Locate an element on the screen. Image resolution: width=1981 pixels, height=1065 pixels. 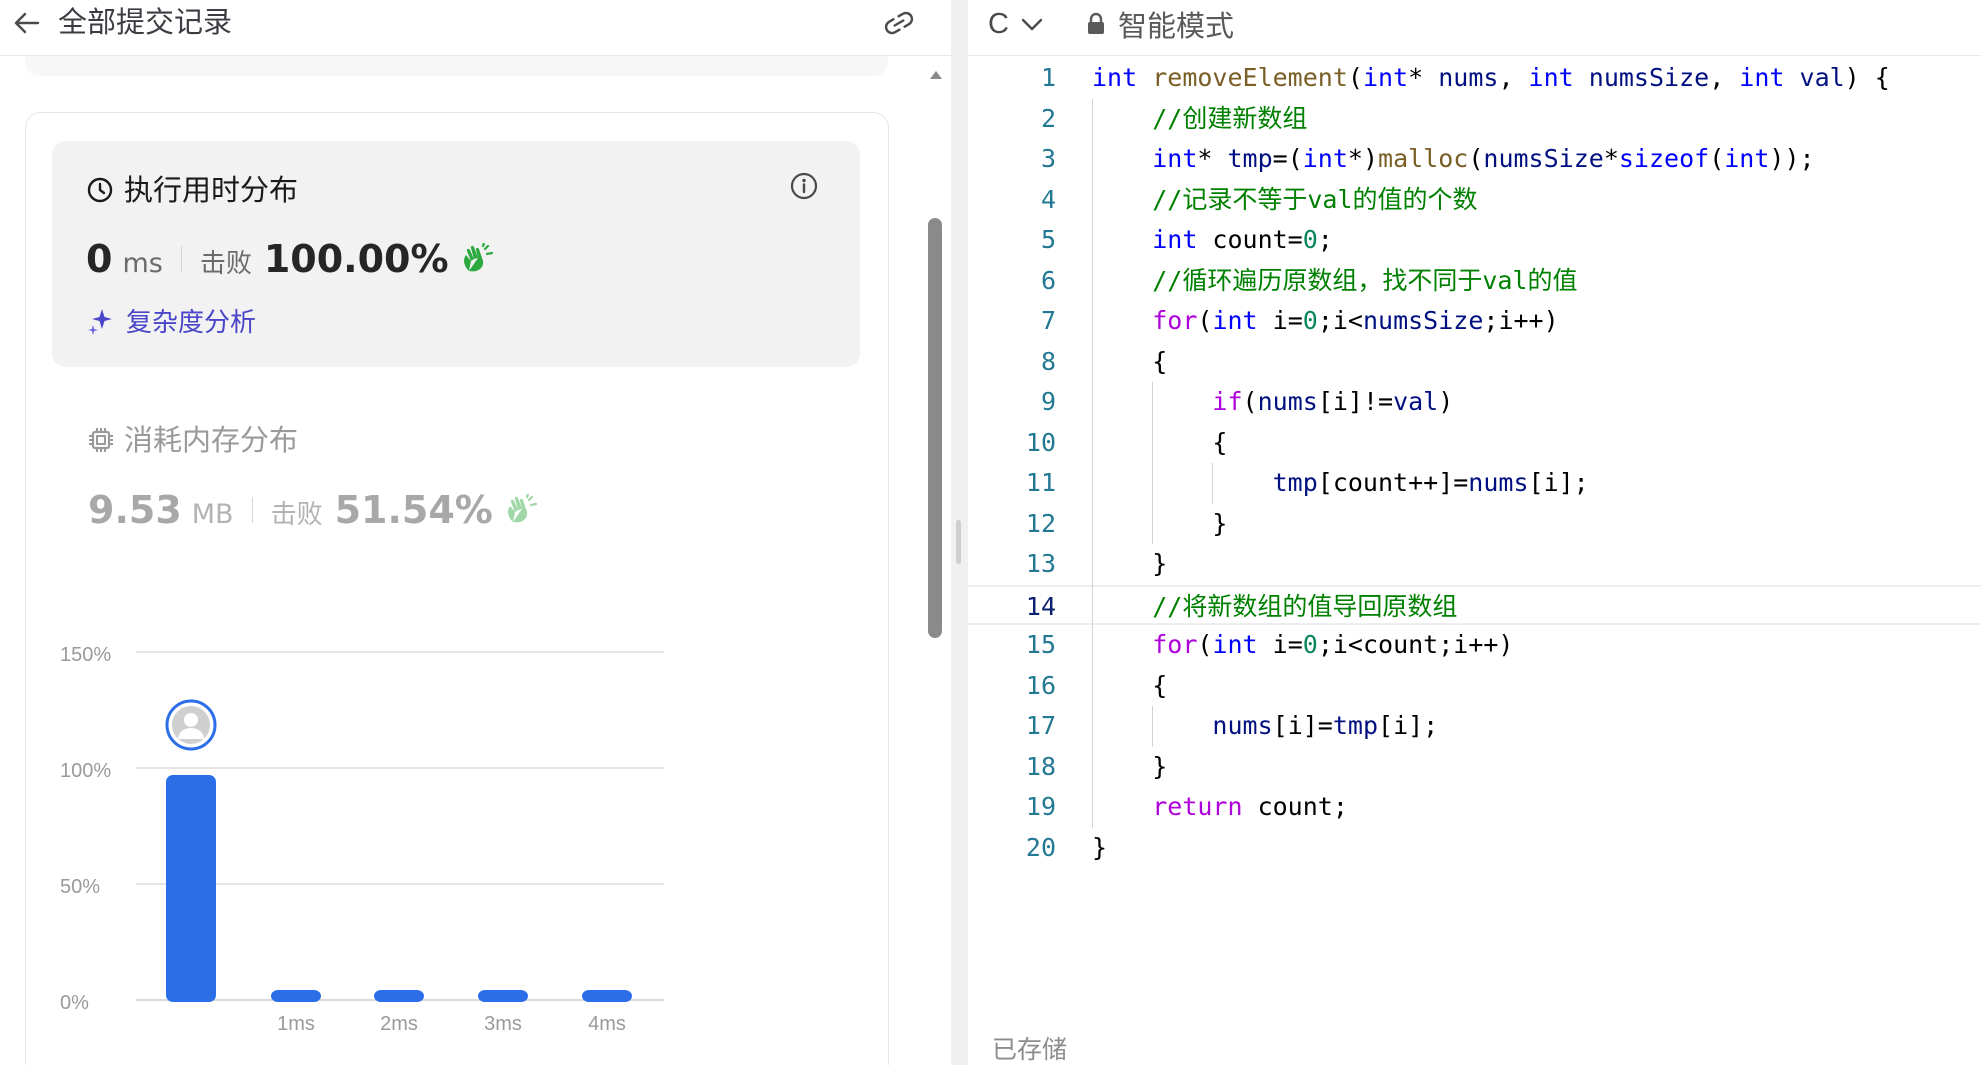
smart-mode-toggle: 智能模式 is located at coordinates (1160, 24).